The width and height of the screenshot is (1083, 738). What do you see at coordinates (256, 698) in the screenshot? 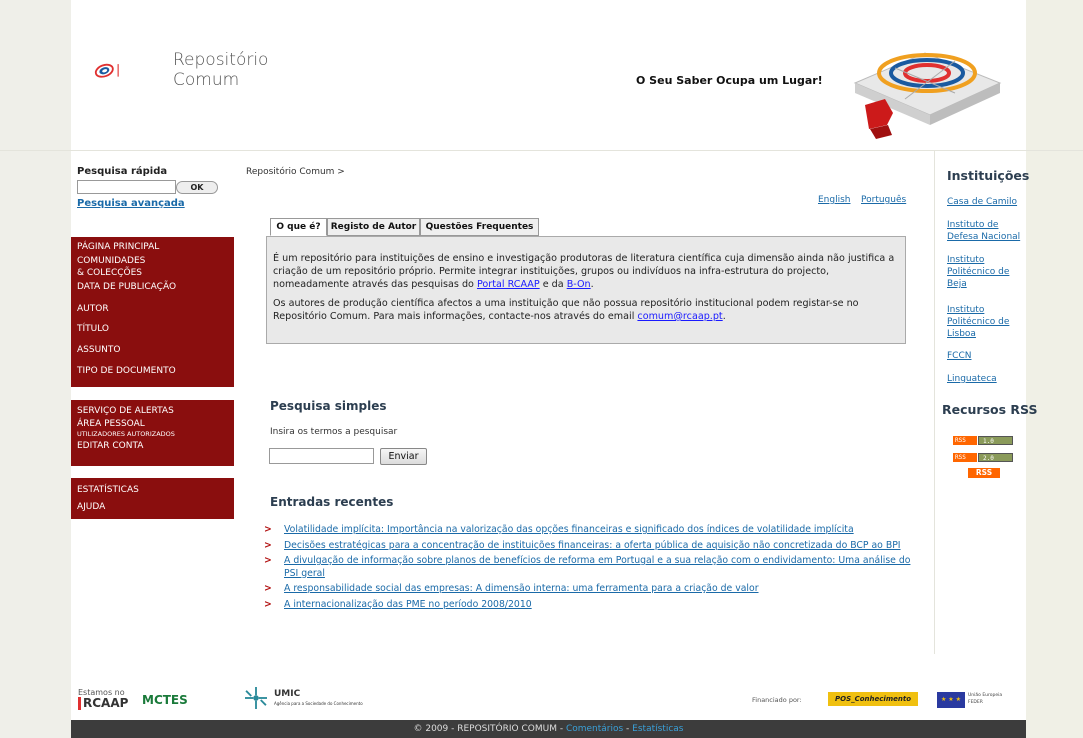
I see `umic-logo-icon` at bounding box center [256, 698].